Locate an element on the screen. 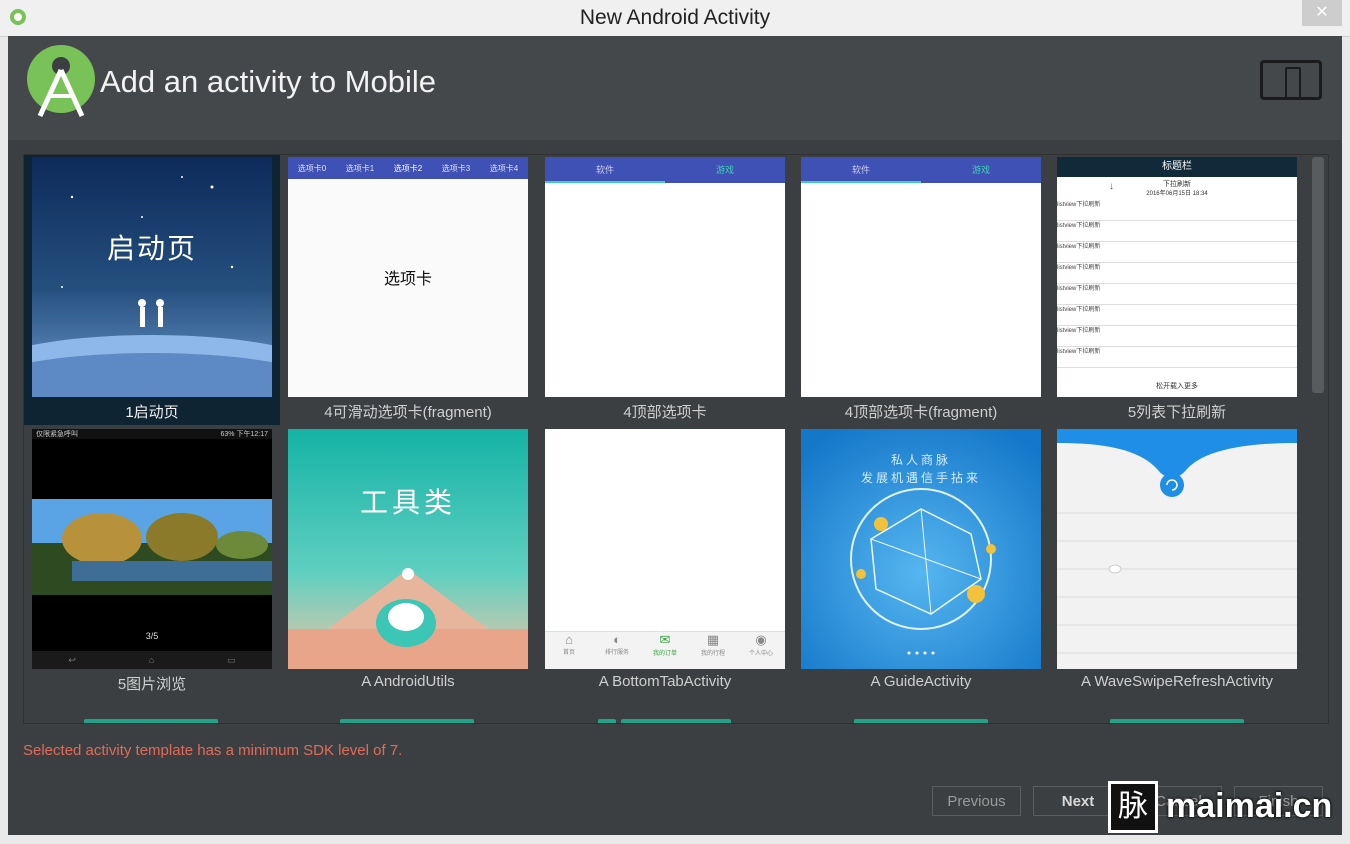 This screenshot has height=844, width=1350. tab-strip: 选项卡0 选项卡1 选项卡2 选项卡3 选项卡4 is located at coordinates (408, 168).